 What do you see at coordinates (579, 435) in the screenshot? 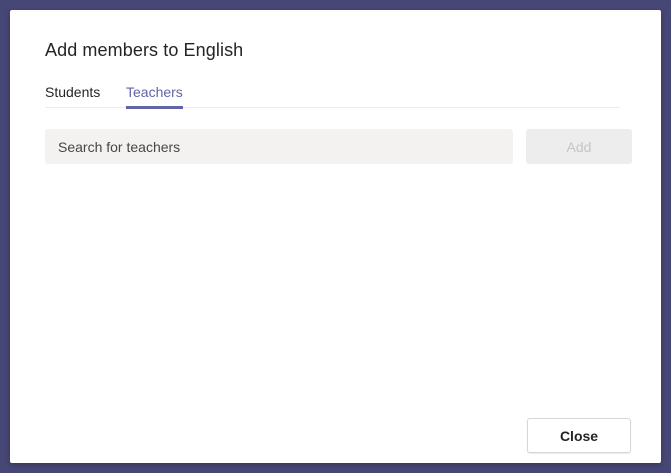
I see `close-button: Close` at bounding box center [579, 435].